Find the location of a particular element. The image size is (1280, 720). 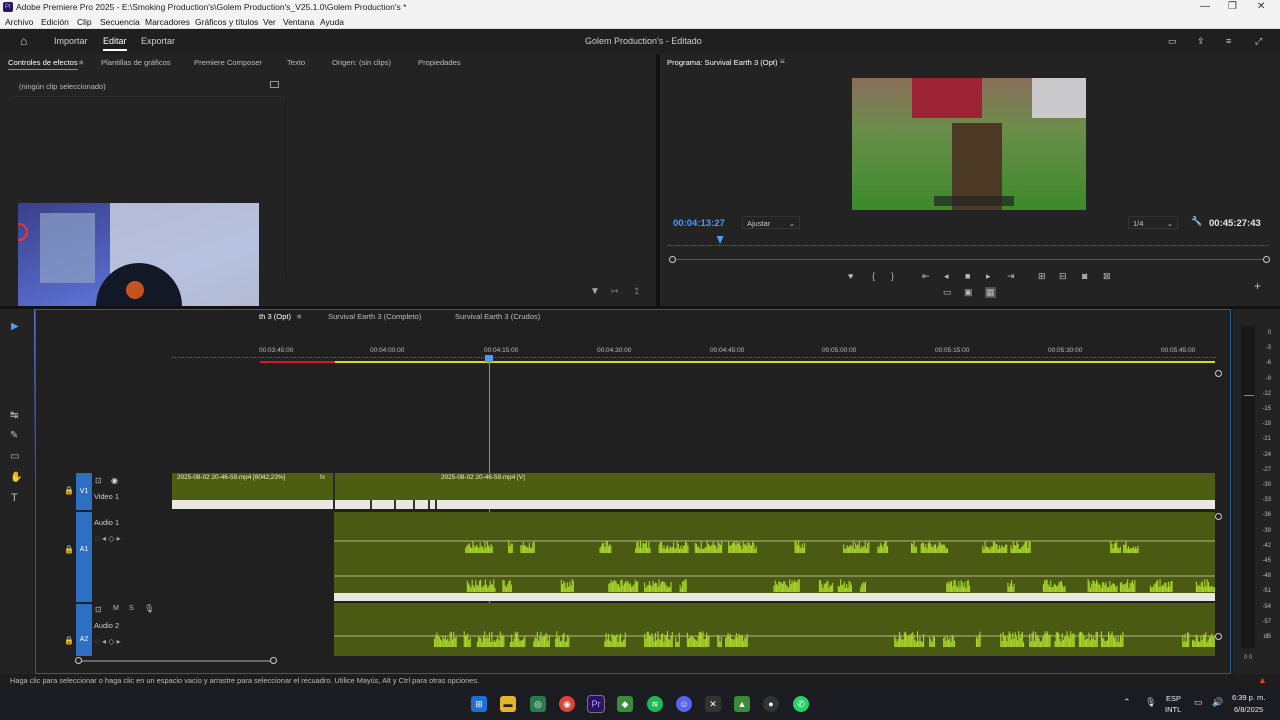

discord-icon: ☺ is located at coordinates (684, 704).